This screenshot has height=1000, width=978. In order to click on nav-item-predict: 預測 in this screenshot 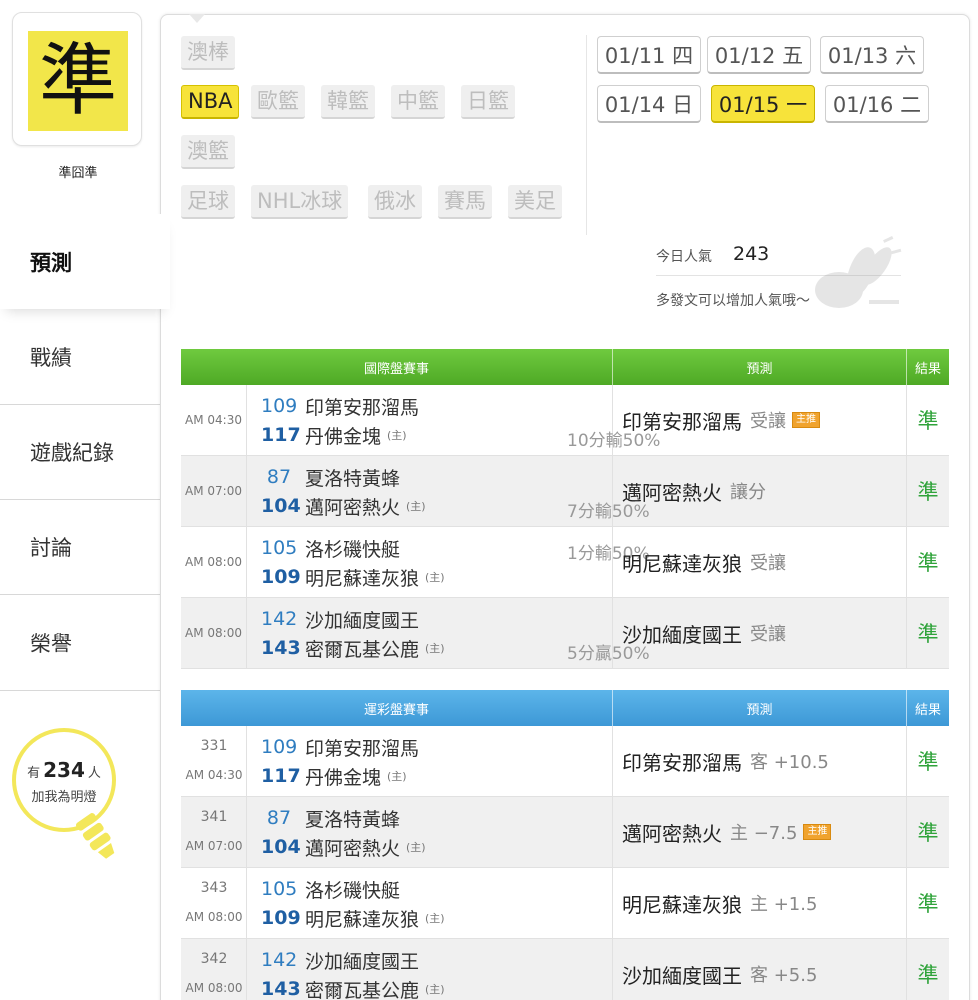, I will do `click(85, 261)`.